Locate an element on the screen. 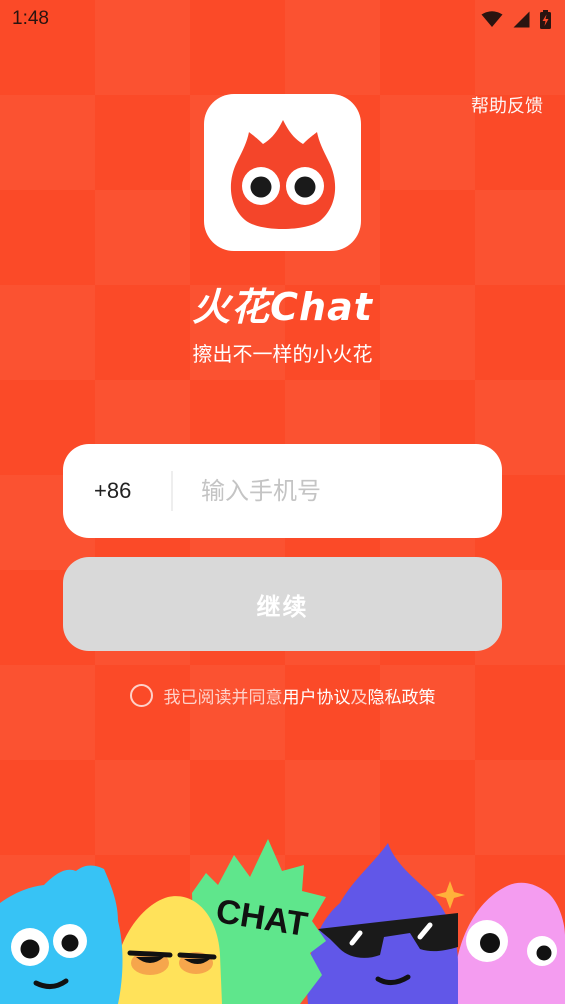 The width and height of the screenshot is (565, 1004). app-title: 火花Chat is located at coordinates (282, 307).